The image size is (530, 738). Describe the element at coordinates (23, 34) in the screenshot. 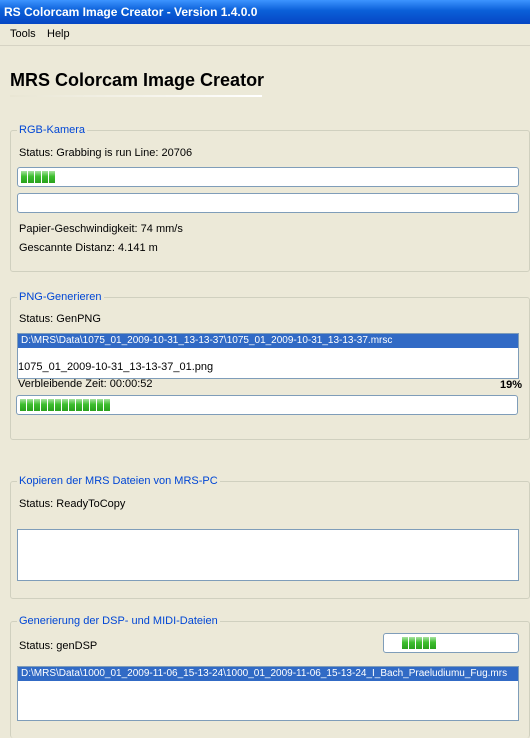

I see `menu-tools: Tools` at that location.